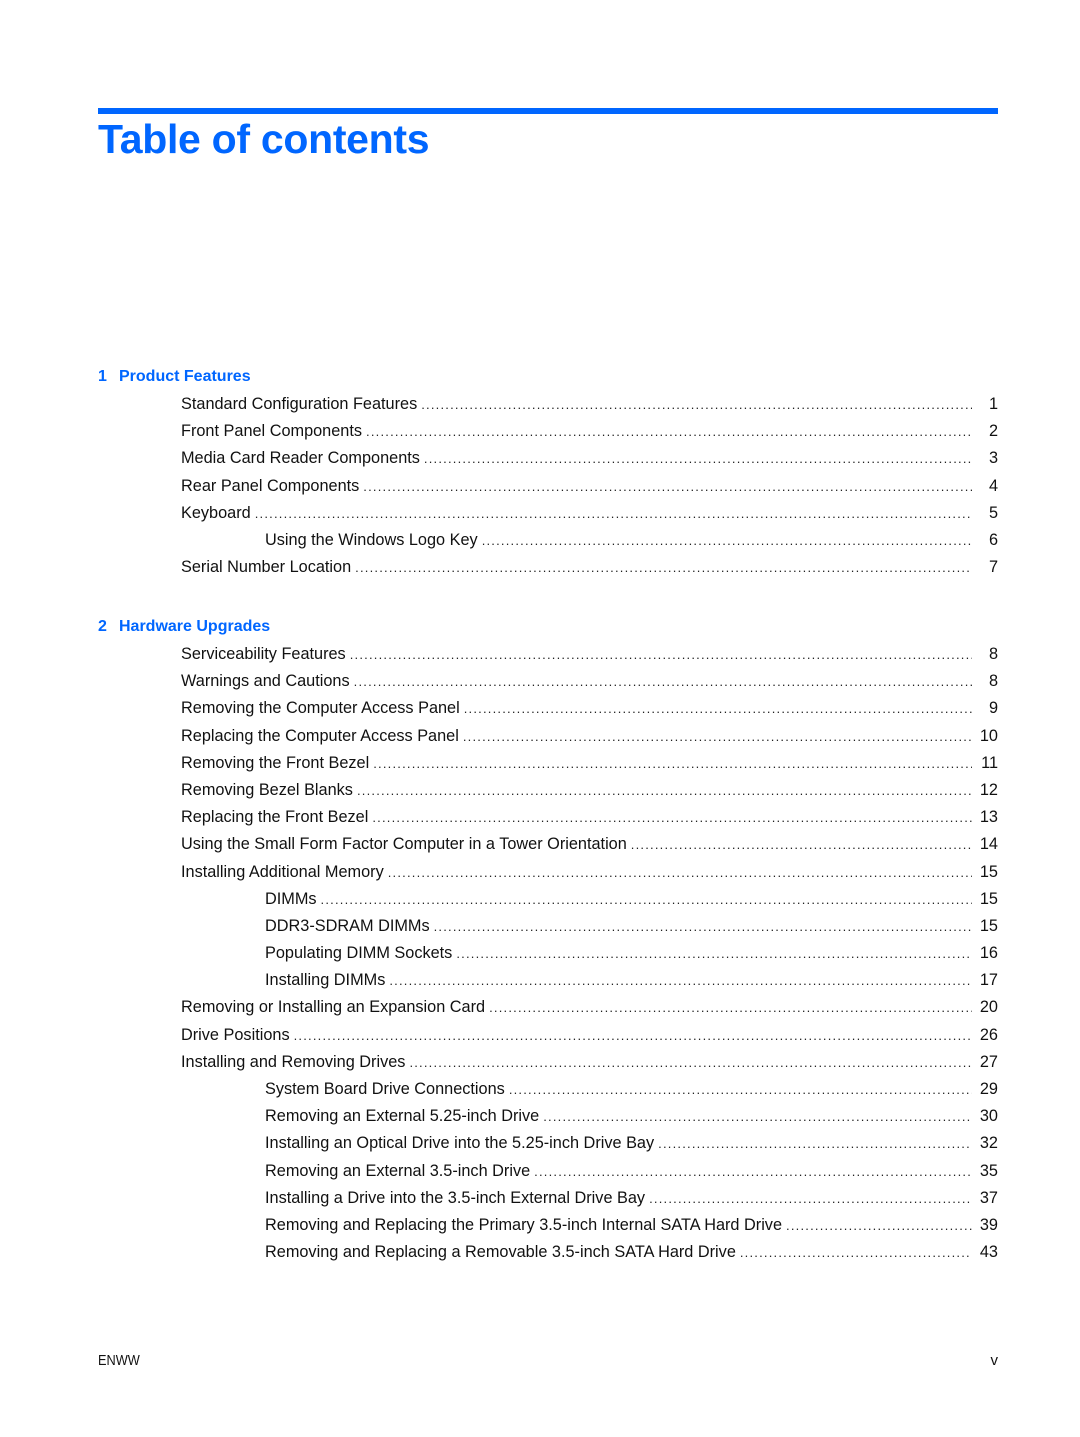 Image resolution: width=1080 pixels, height=1437 pixels. I want to click on entry-page-number: 7, so click(993, 567).